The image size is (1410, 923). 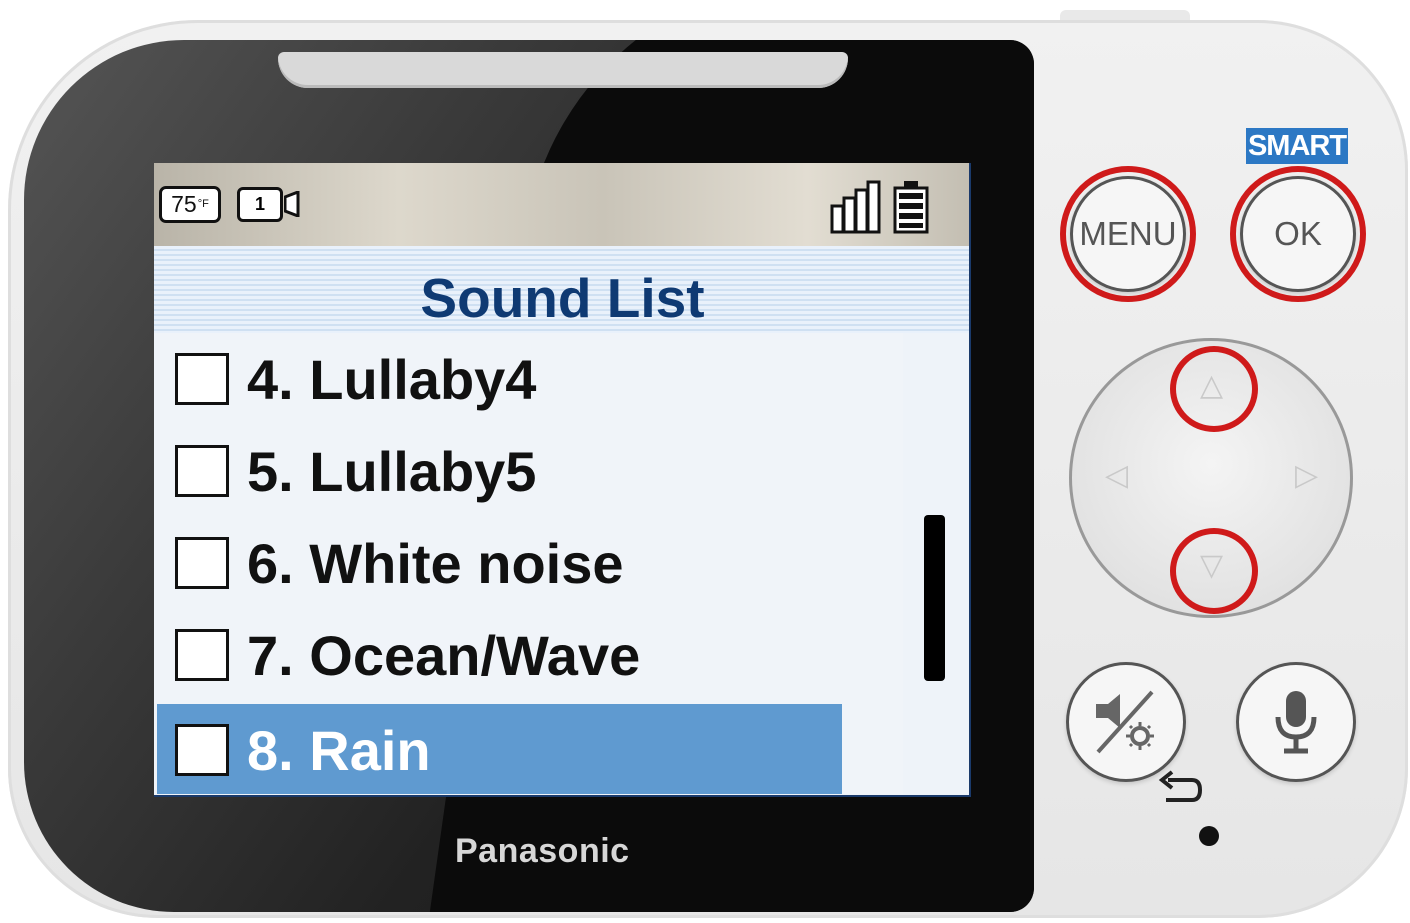 What do you see at coordinates (934, 598) in the screenshot?
I see `scrollbar-thumb` at bounding box center [934, 598].